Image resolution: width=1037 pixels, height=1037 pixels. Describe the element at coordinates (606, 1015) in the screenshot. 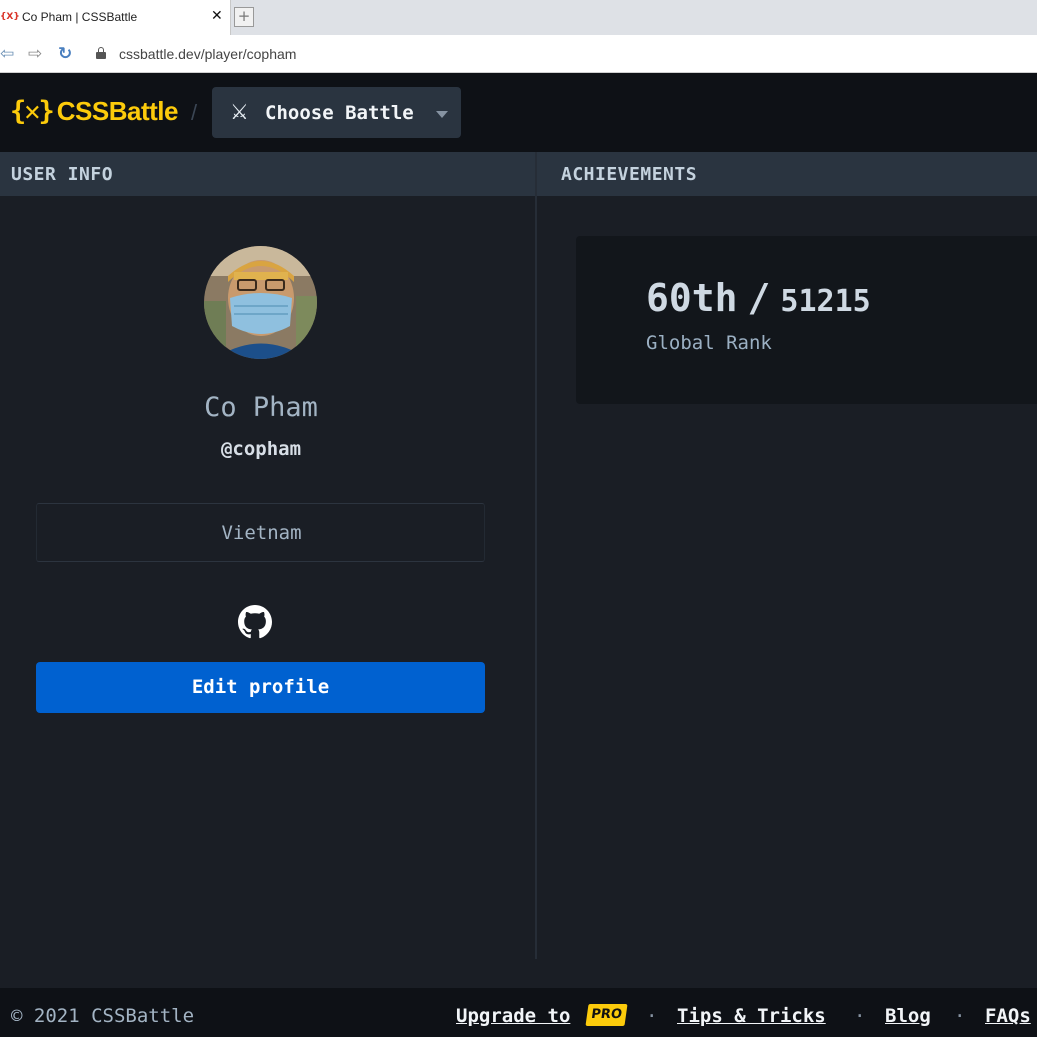

I see `pro-badge: PRO` at that location.